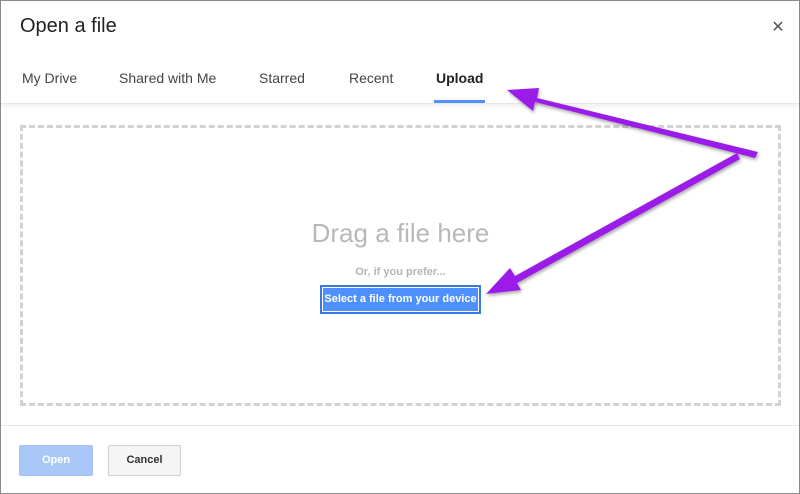  I want to click on select-file-button: Select a file from your device, so click(400, 299).